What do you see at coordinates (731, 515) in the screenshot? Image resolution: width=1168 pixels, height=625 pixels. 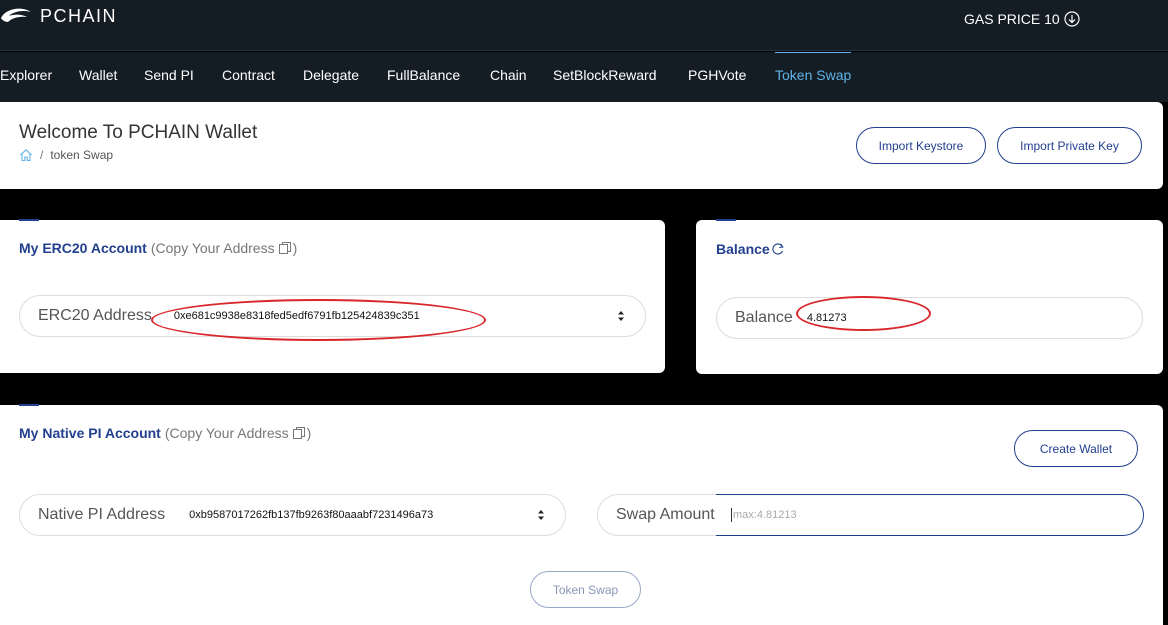 I see `text-caret` at bounding box center [731, 515].